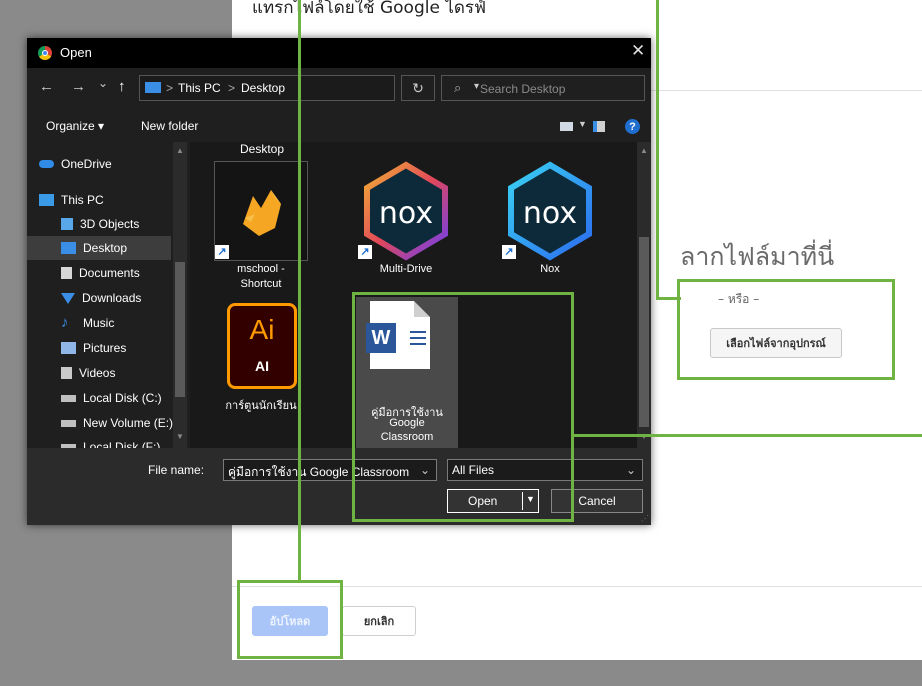 This screenshot has width=922, height=686. What do you see at coordinates (523, 89) in the screenshot?
I see `search-placeholder: Search Desktop` at bounding box center [523, 89].